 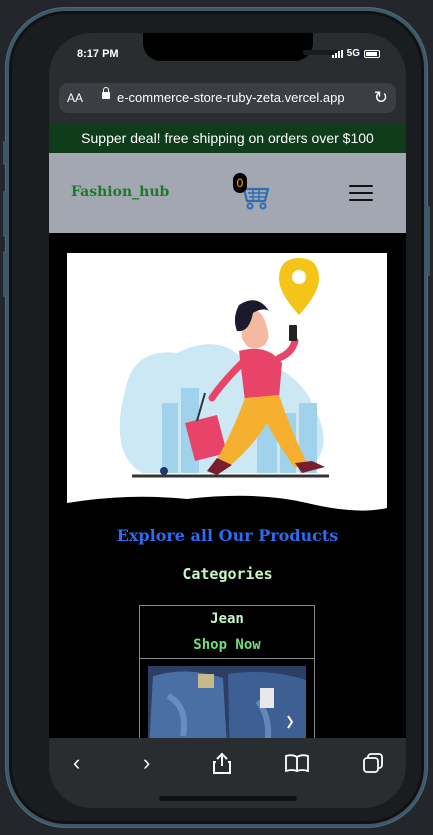 What do you see at coordinates (372, 53) in the screenshot?
I see `battery-icon` at bounding box center [372, 53].